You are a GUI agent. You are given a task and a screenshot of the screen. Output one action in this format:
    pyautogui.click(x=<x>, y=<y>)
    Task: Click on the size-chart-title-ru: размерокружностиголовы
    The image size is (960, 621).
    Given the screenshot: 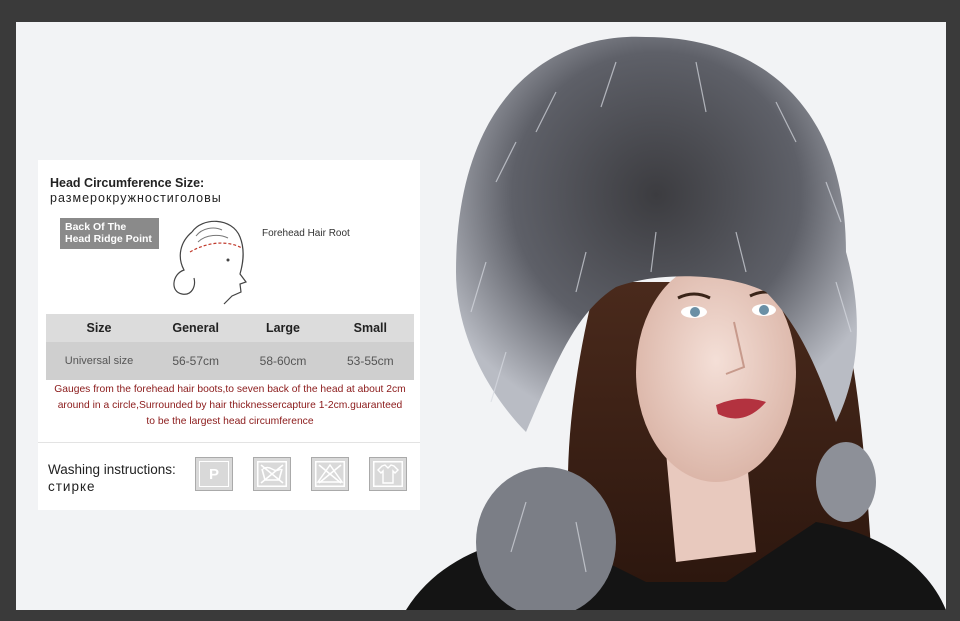 What is the action you would take?
    pyautogui.click(x=136, y=198)
    